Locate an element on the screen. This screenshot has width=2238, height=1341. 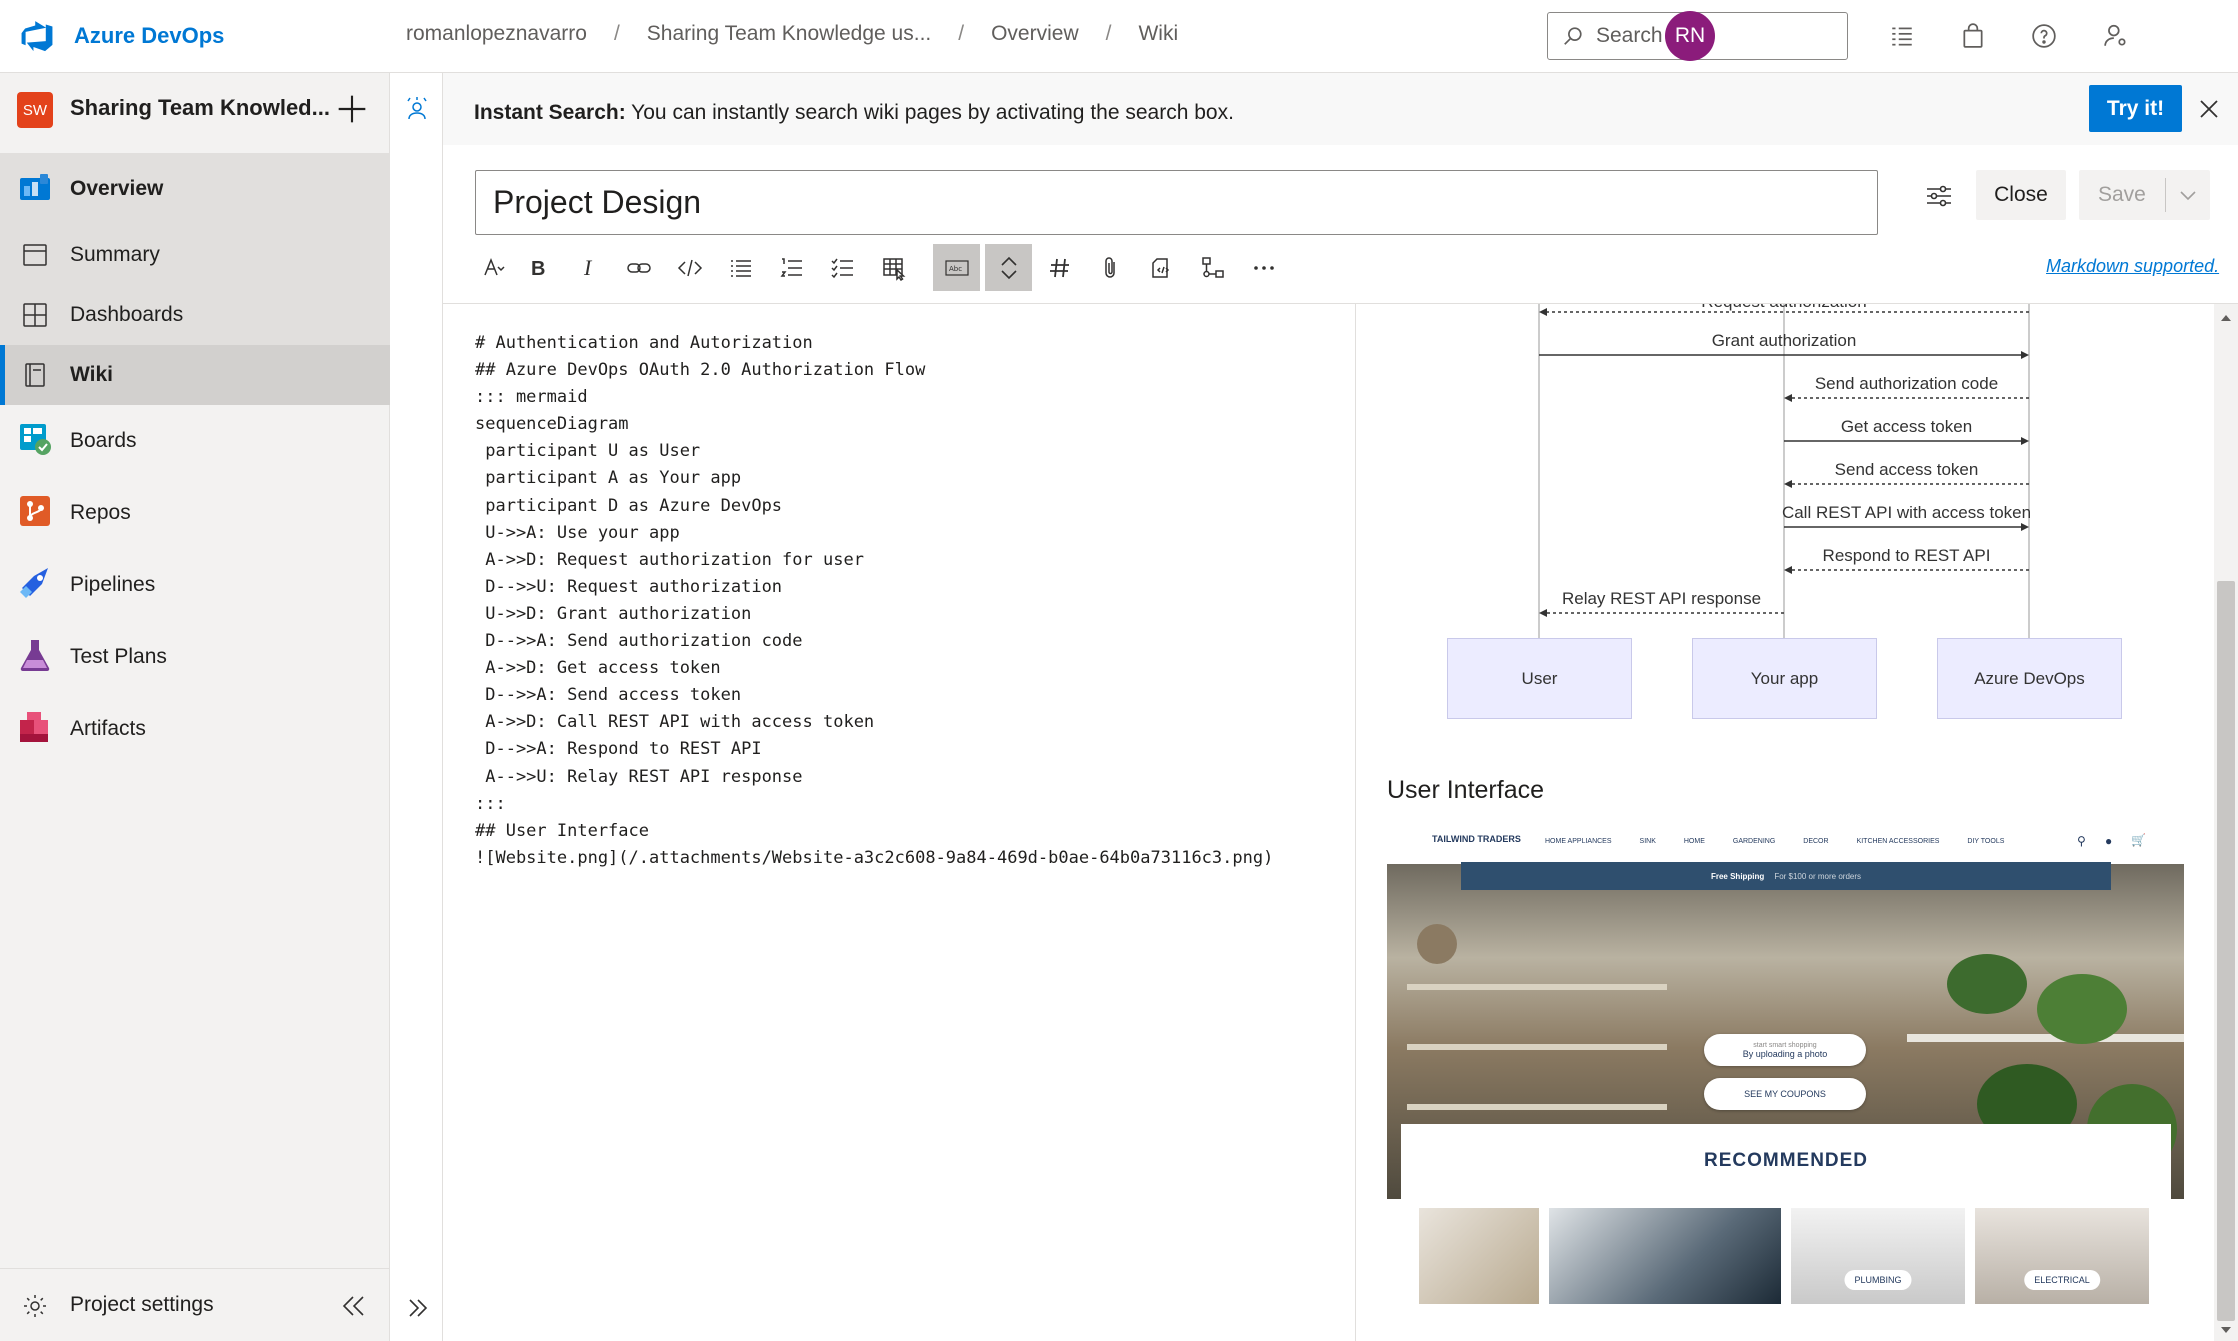
italic-button: I is located at coordinates (587, 267).